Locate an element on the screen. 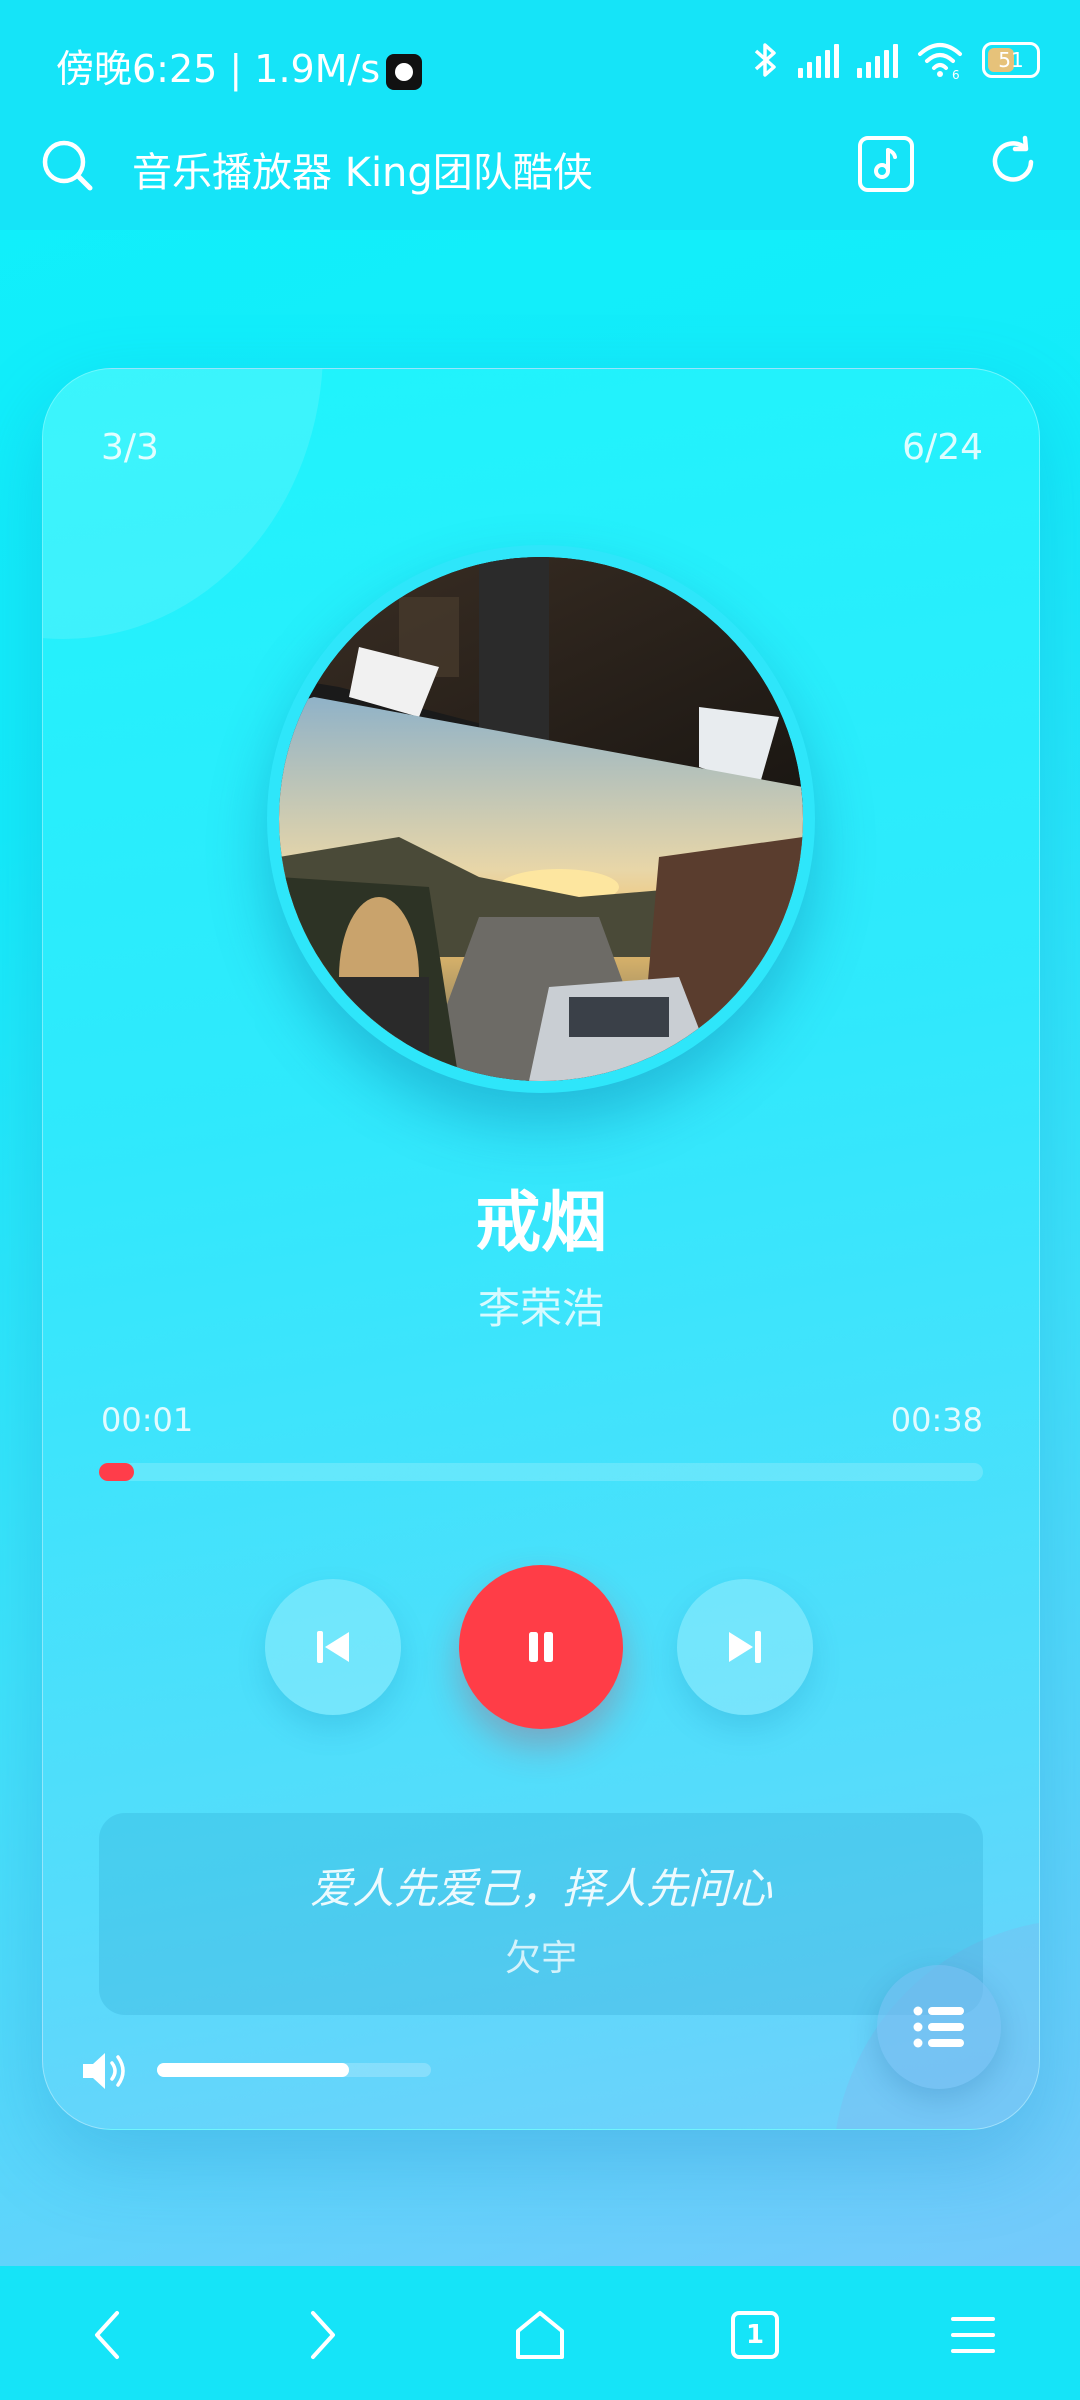  nav-forward is located at coordinates (323, 2335).